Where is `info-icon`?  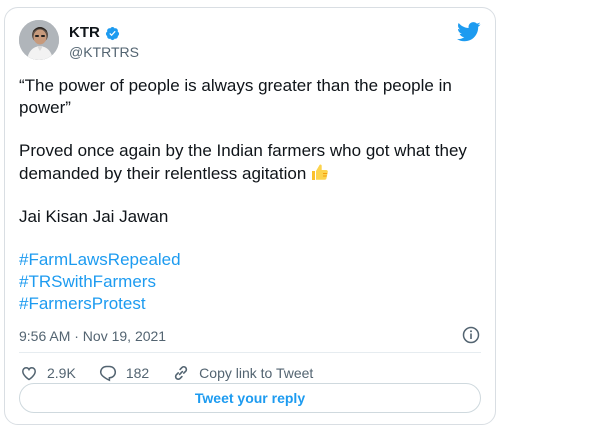 info-icon is located at coordinates (471, 335).